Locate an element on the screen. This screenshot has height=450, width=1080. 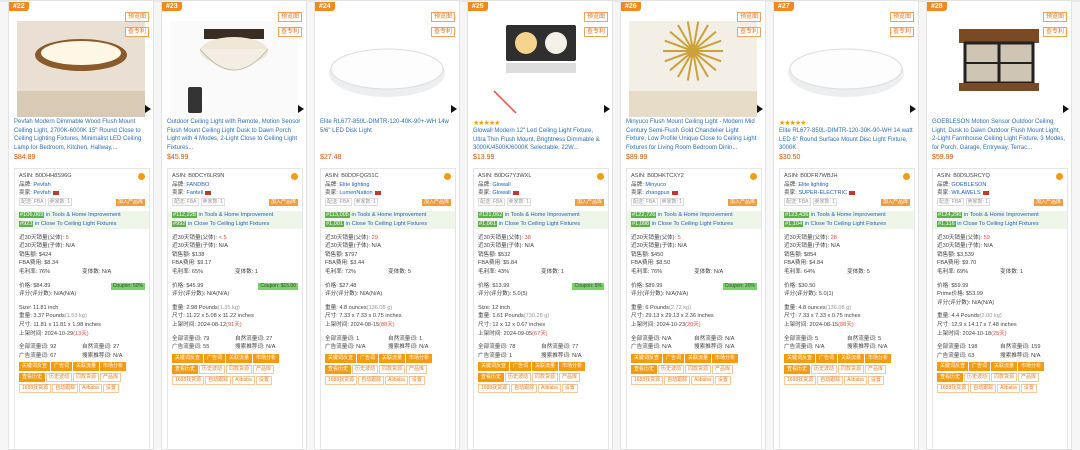
asin-value: B0DG7Y3WXL is located at coordinates (512, 176).